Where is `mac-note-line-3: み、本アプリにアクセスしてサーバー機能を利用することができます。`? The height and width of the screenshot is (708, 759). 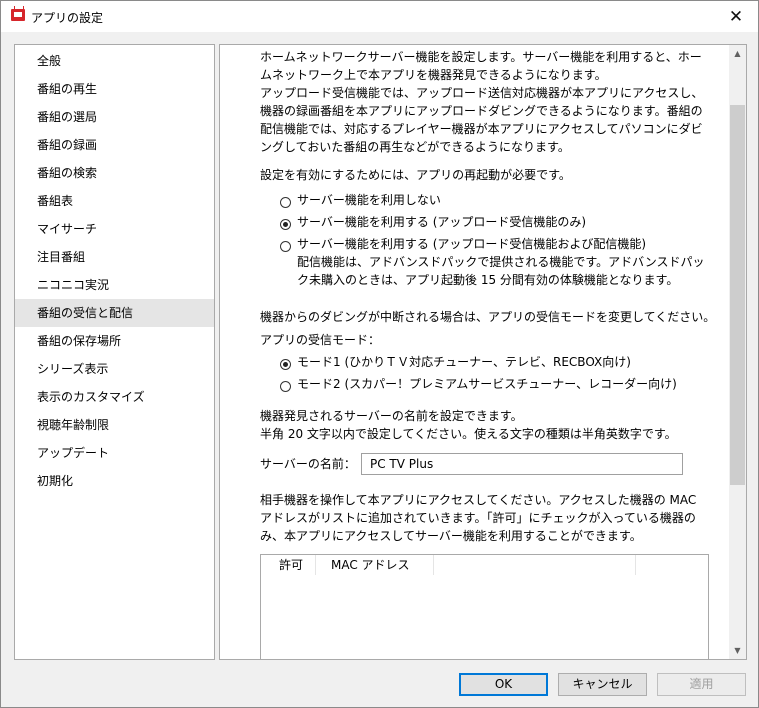 mac-note-line-3: み、本アプリにアクセスしてサーバー機能を利用することができます。 is located at coordinates (451, 536).